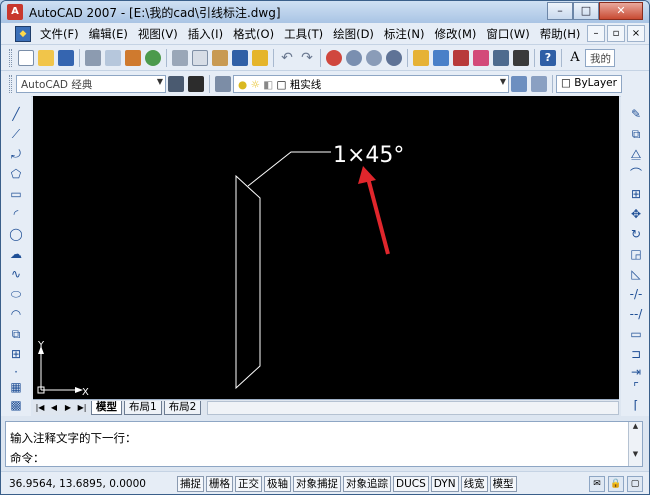 Image resolution: width=650 pixels, height=495 pixels. I want to click on print-icon, so click(93, 57).